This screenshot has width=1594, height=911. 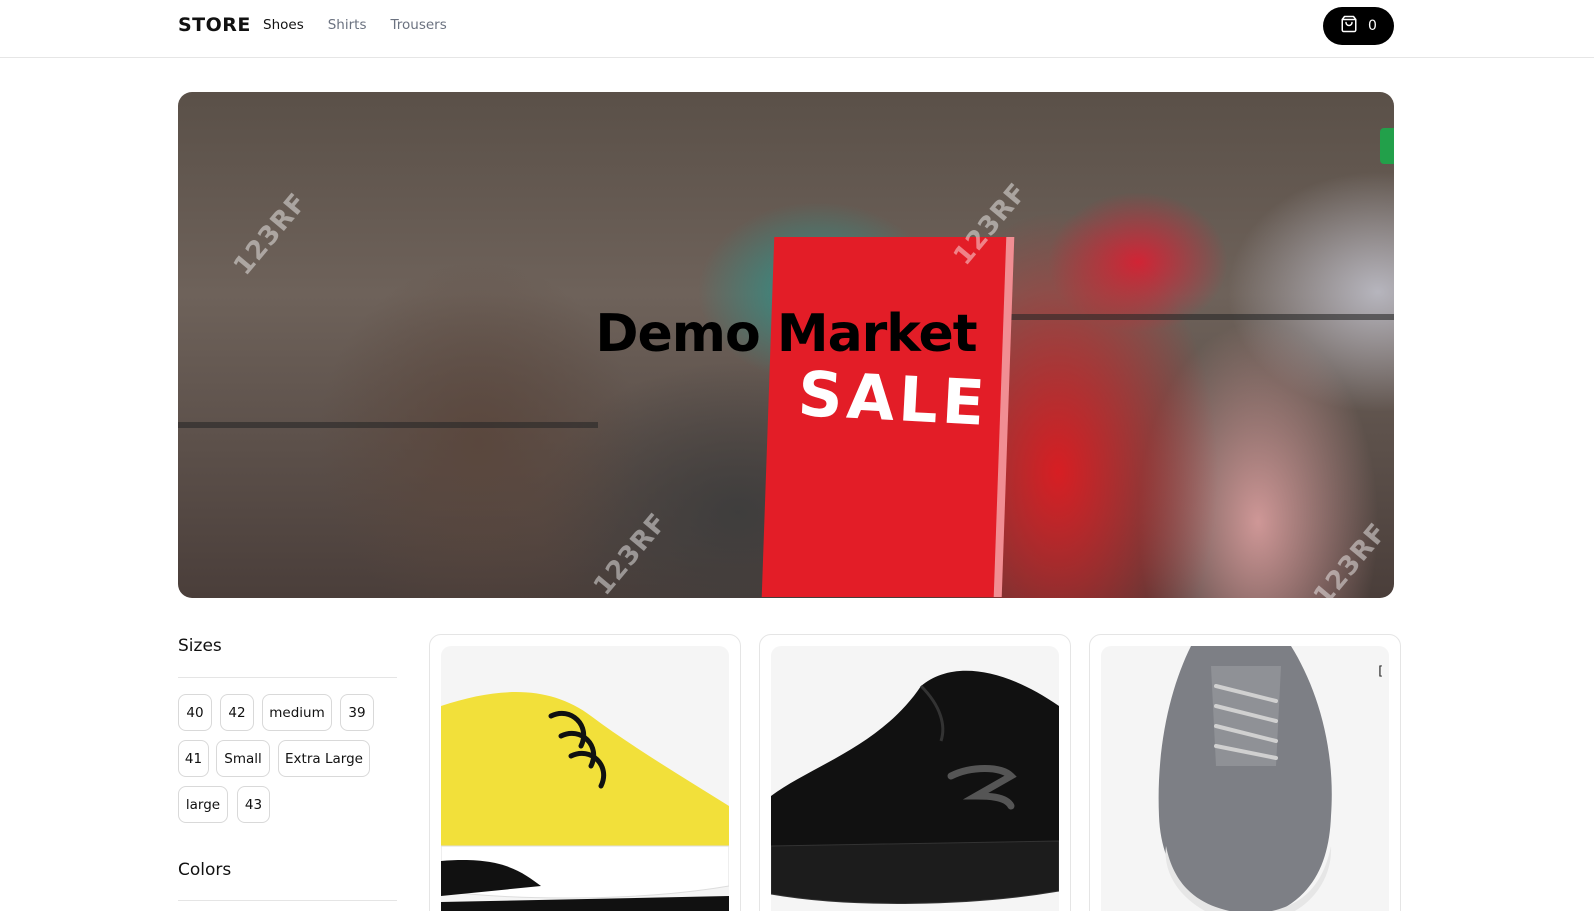 I want to click on size-chip: large, so click(x=203, y=804).